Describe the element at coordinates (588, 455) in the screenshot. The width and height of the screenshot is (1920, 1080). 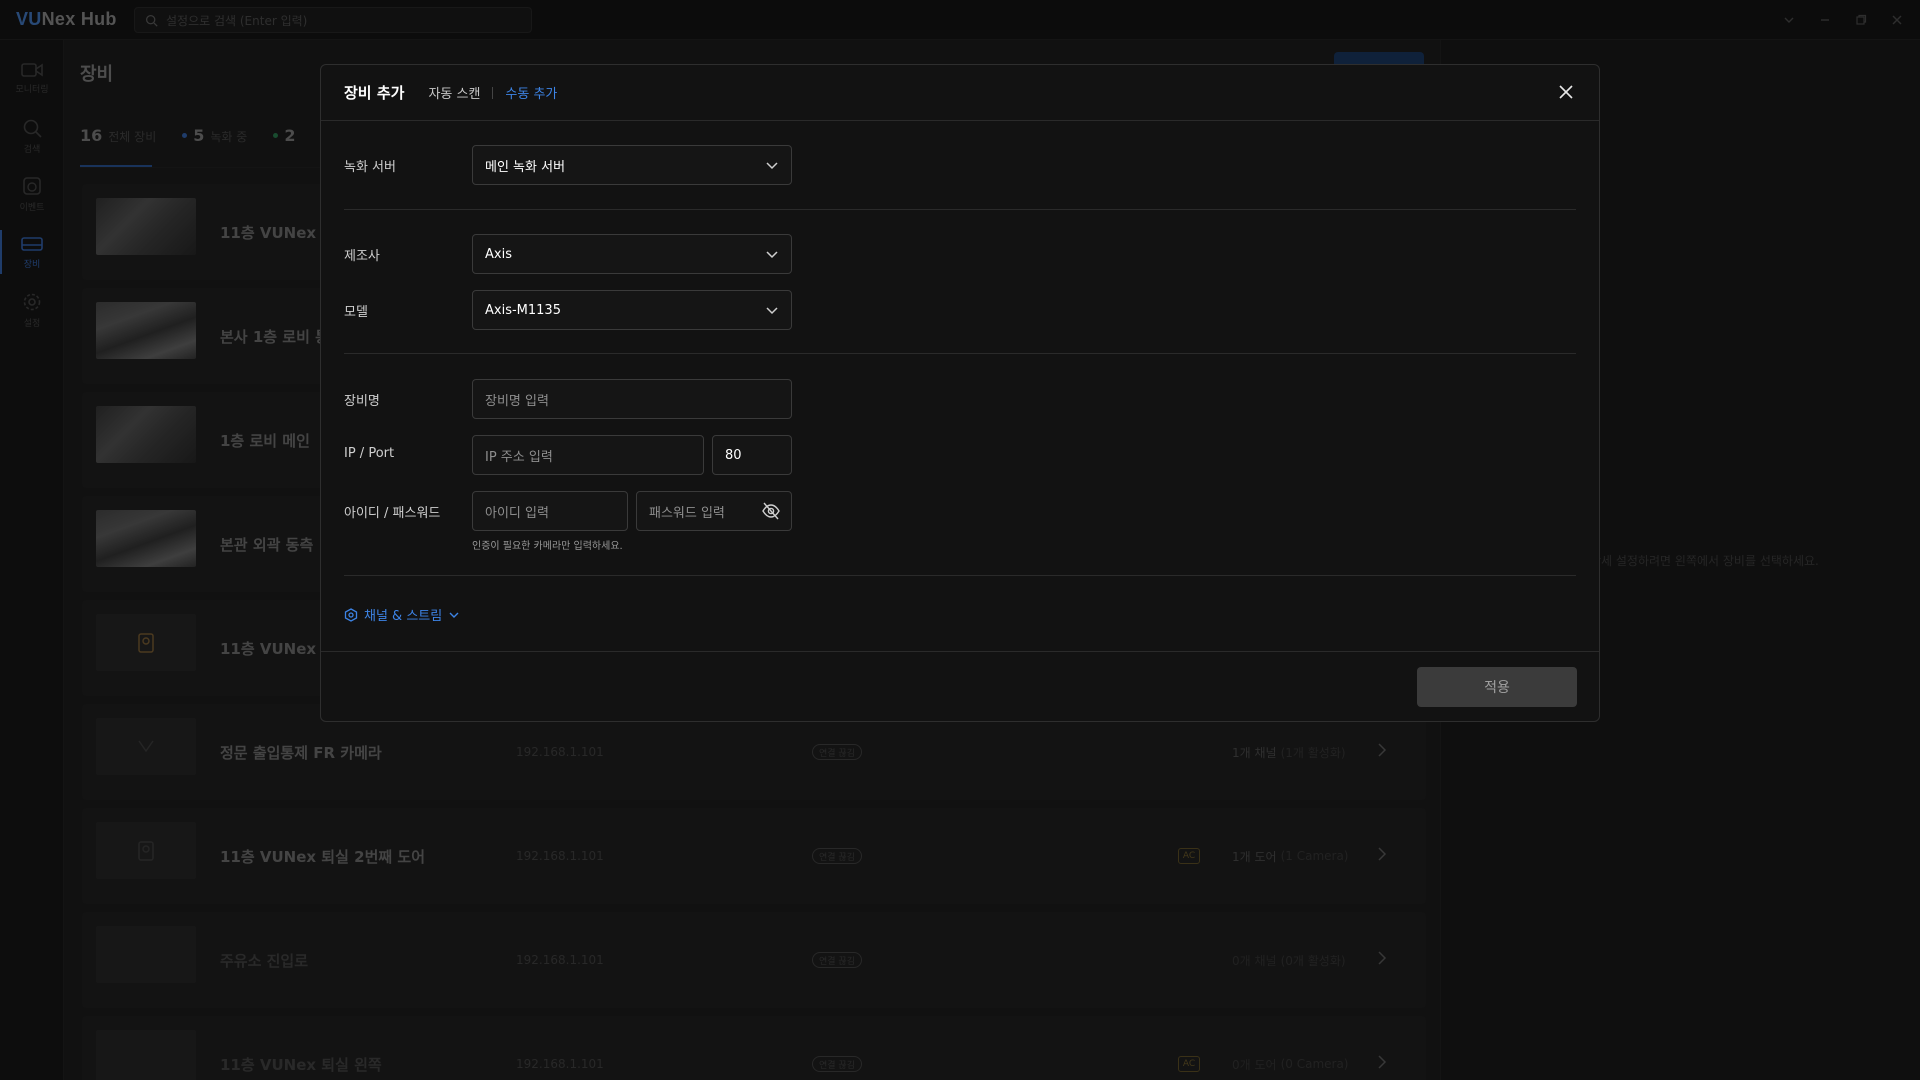
I see `ip-address-input: IP 주소 입력` at that location.